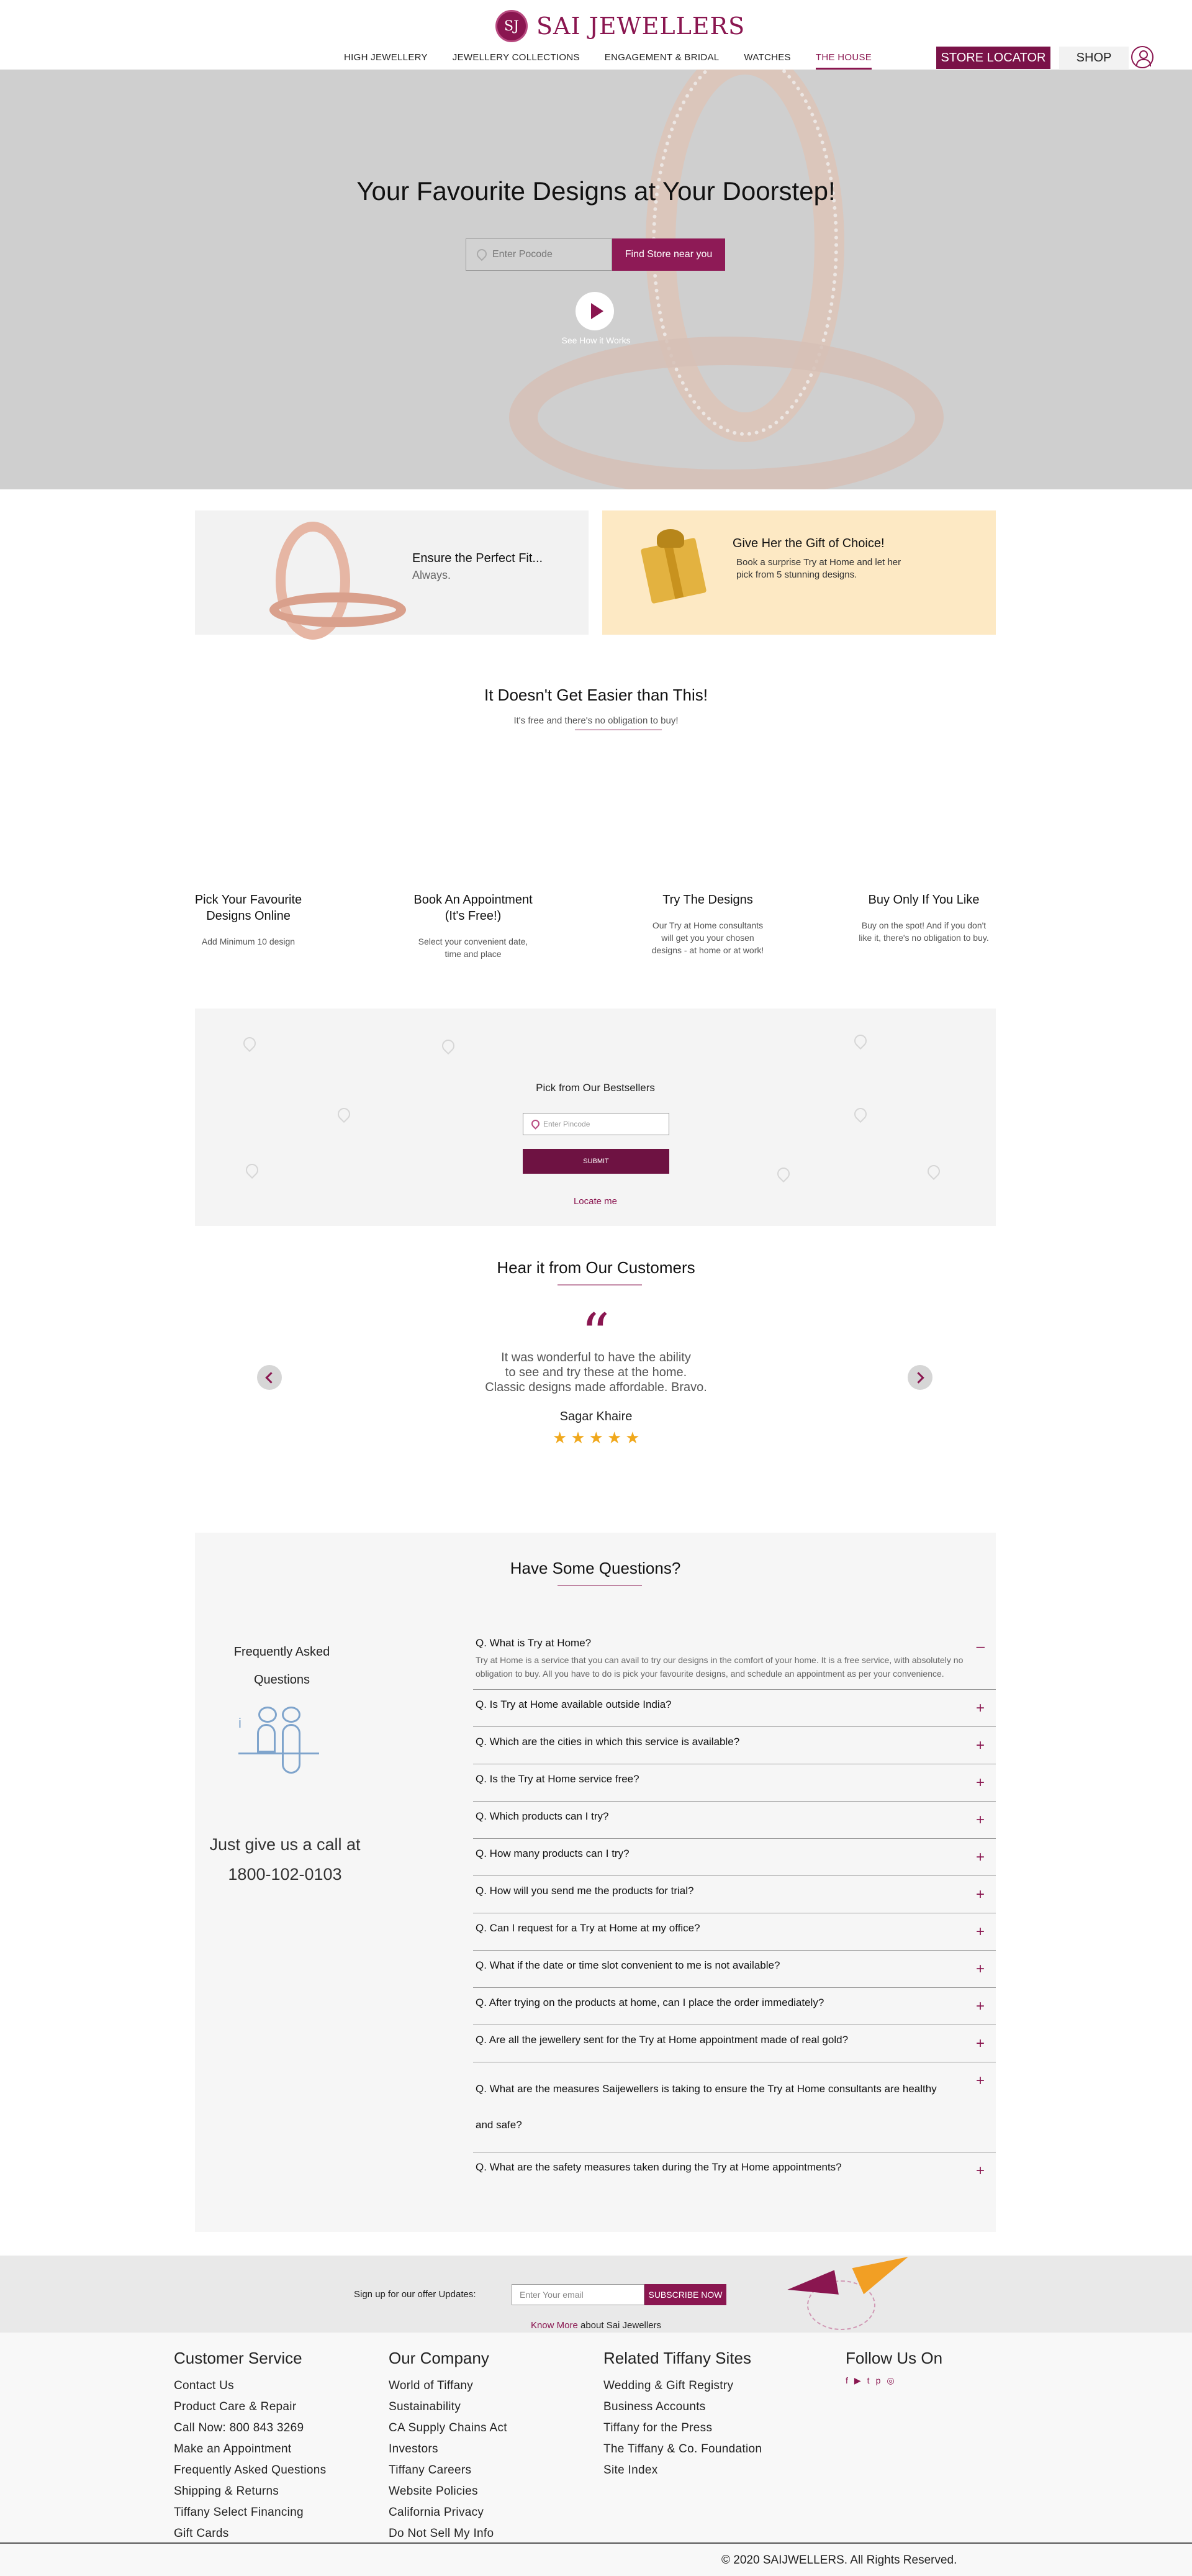 This screenshot has height=2576, width=1192. I want to click on know-more-link: Know More, so click(554, 2325).